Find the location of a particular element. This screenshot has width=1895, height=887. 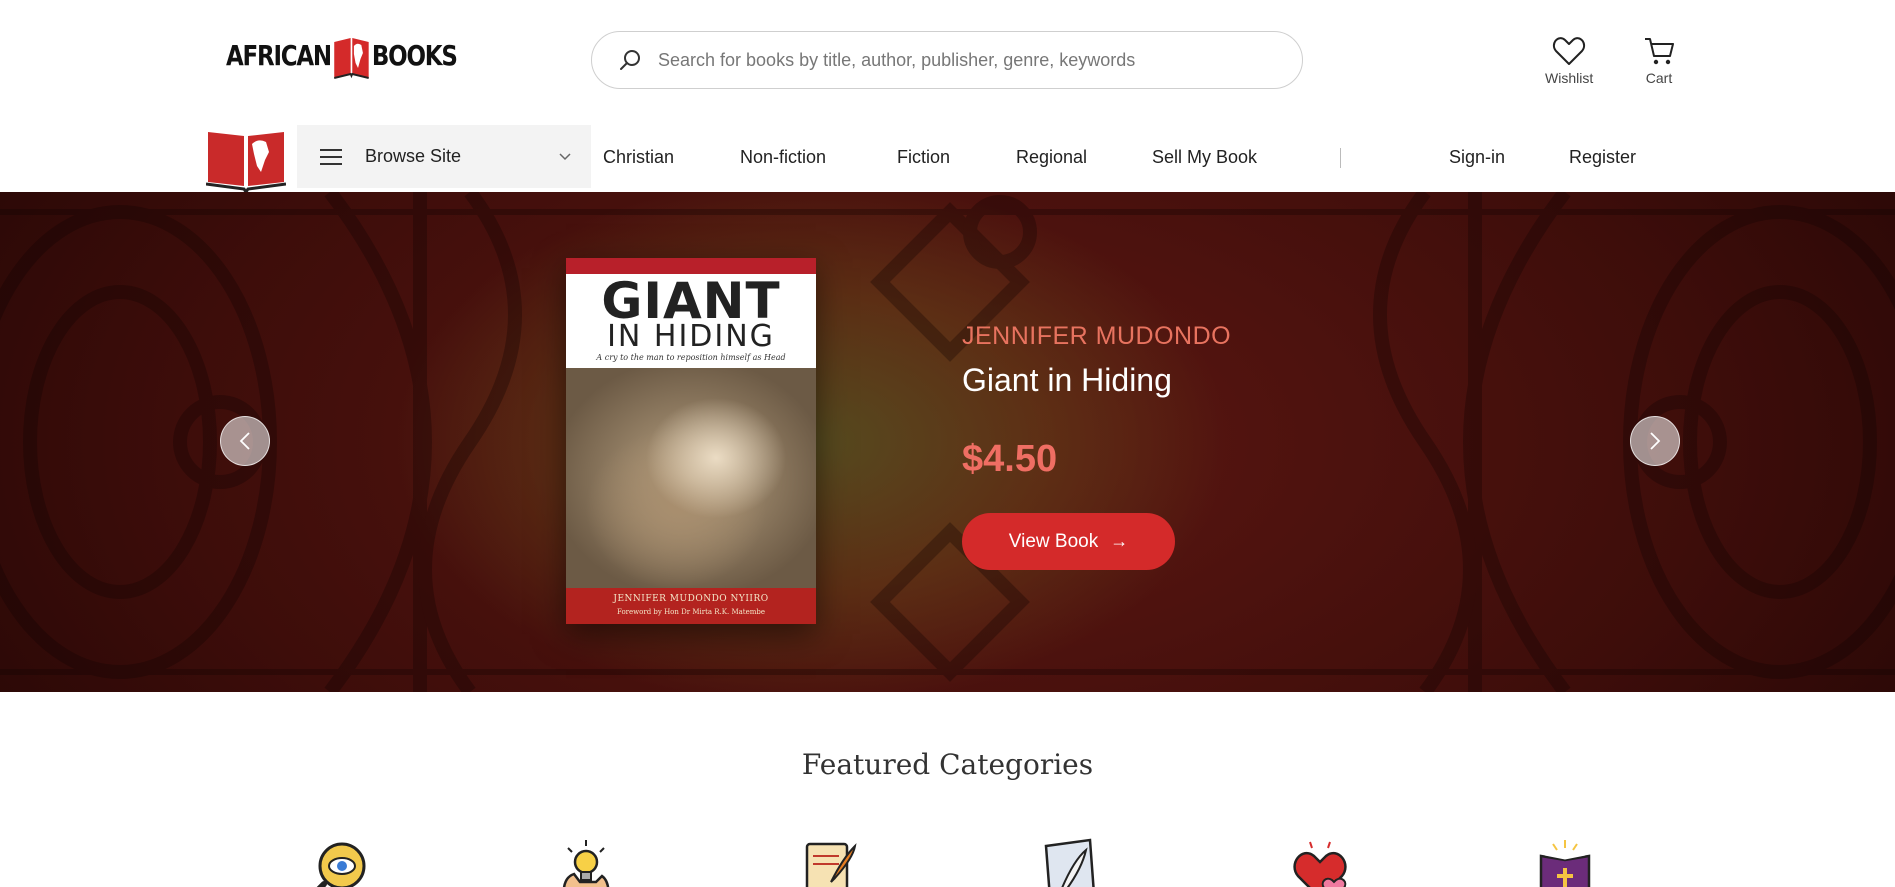

chevron-right-icon is located at coordinates (1655, 441).